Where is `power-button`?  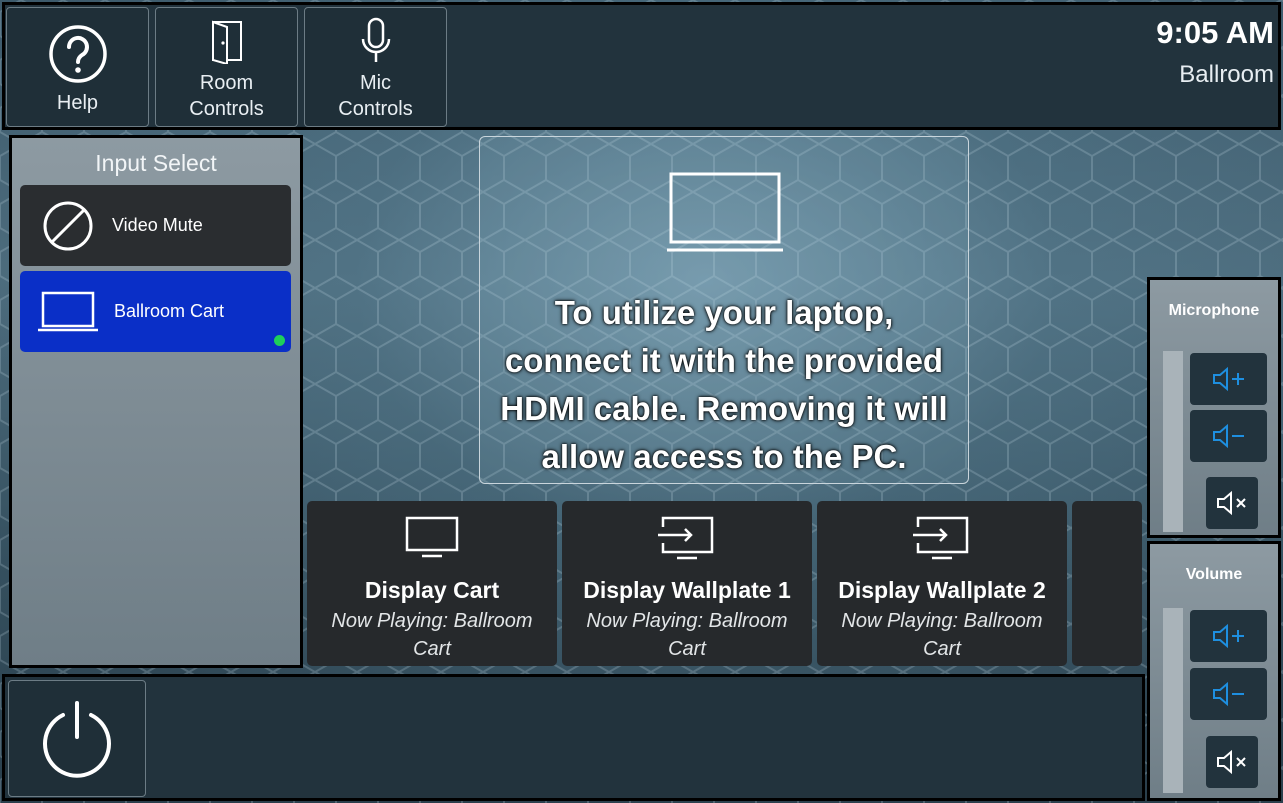
power-button is located at coordinates (77, 738).